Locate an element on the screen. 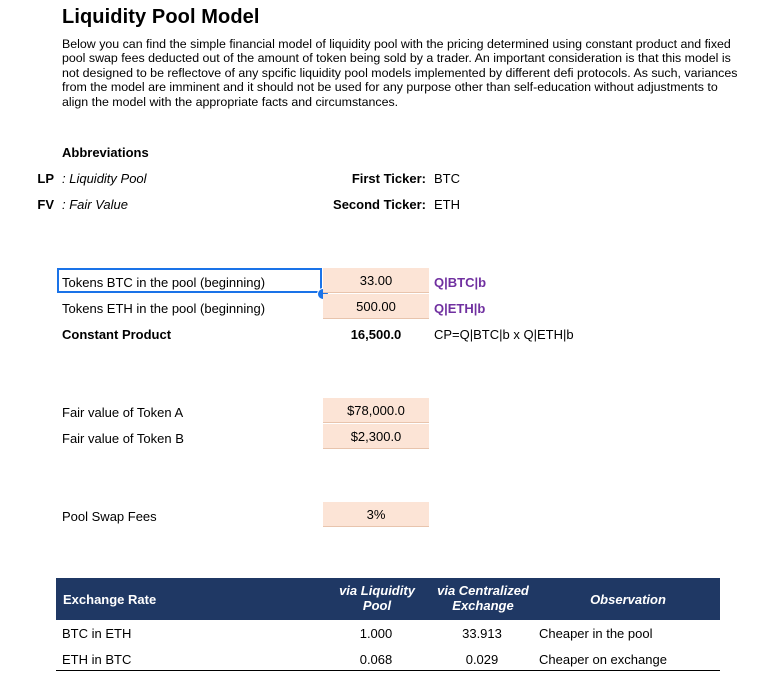 Image resolution: width=782 pixels, height=677 pixels. constant-product-value: 16,500.0 is located at coordinates (376, 334).